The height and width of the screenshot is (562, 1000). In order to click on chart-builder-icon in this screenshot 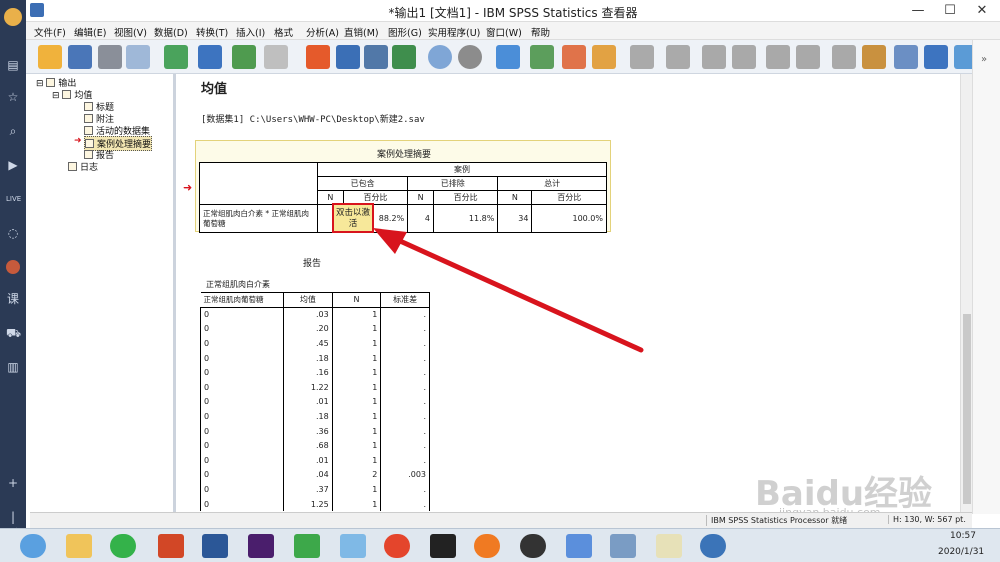, I will do `click(404, 57)`.